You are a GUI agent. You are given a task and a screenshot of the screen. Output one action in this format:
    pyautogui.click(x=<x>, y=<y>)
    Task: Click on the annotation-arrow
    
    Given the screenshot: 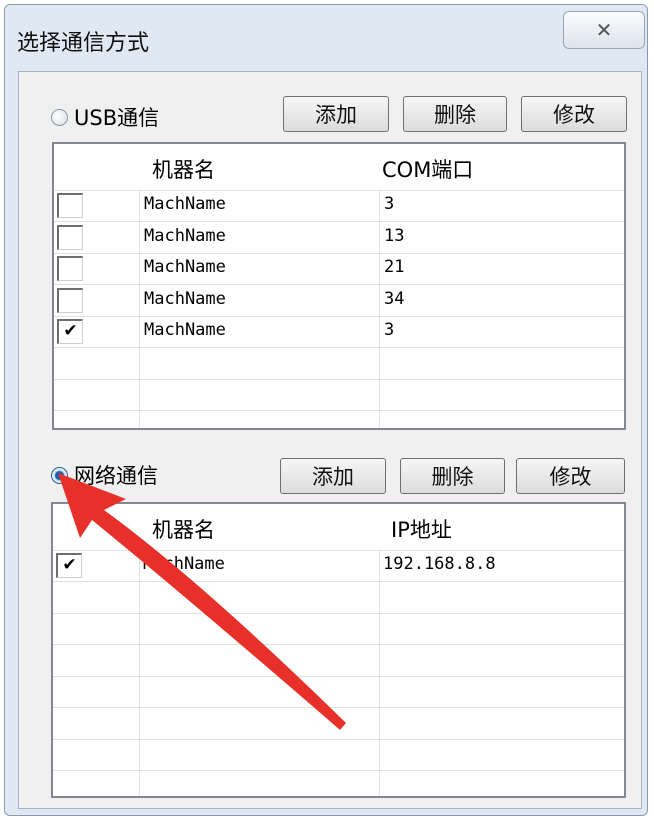 What is the action you would take?
    pyautogui.click(x=202, y=601)
    